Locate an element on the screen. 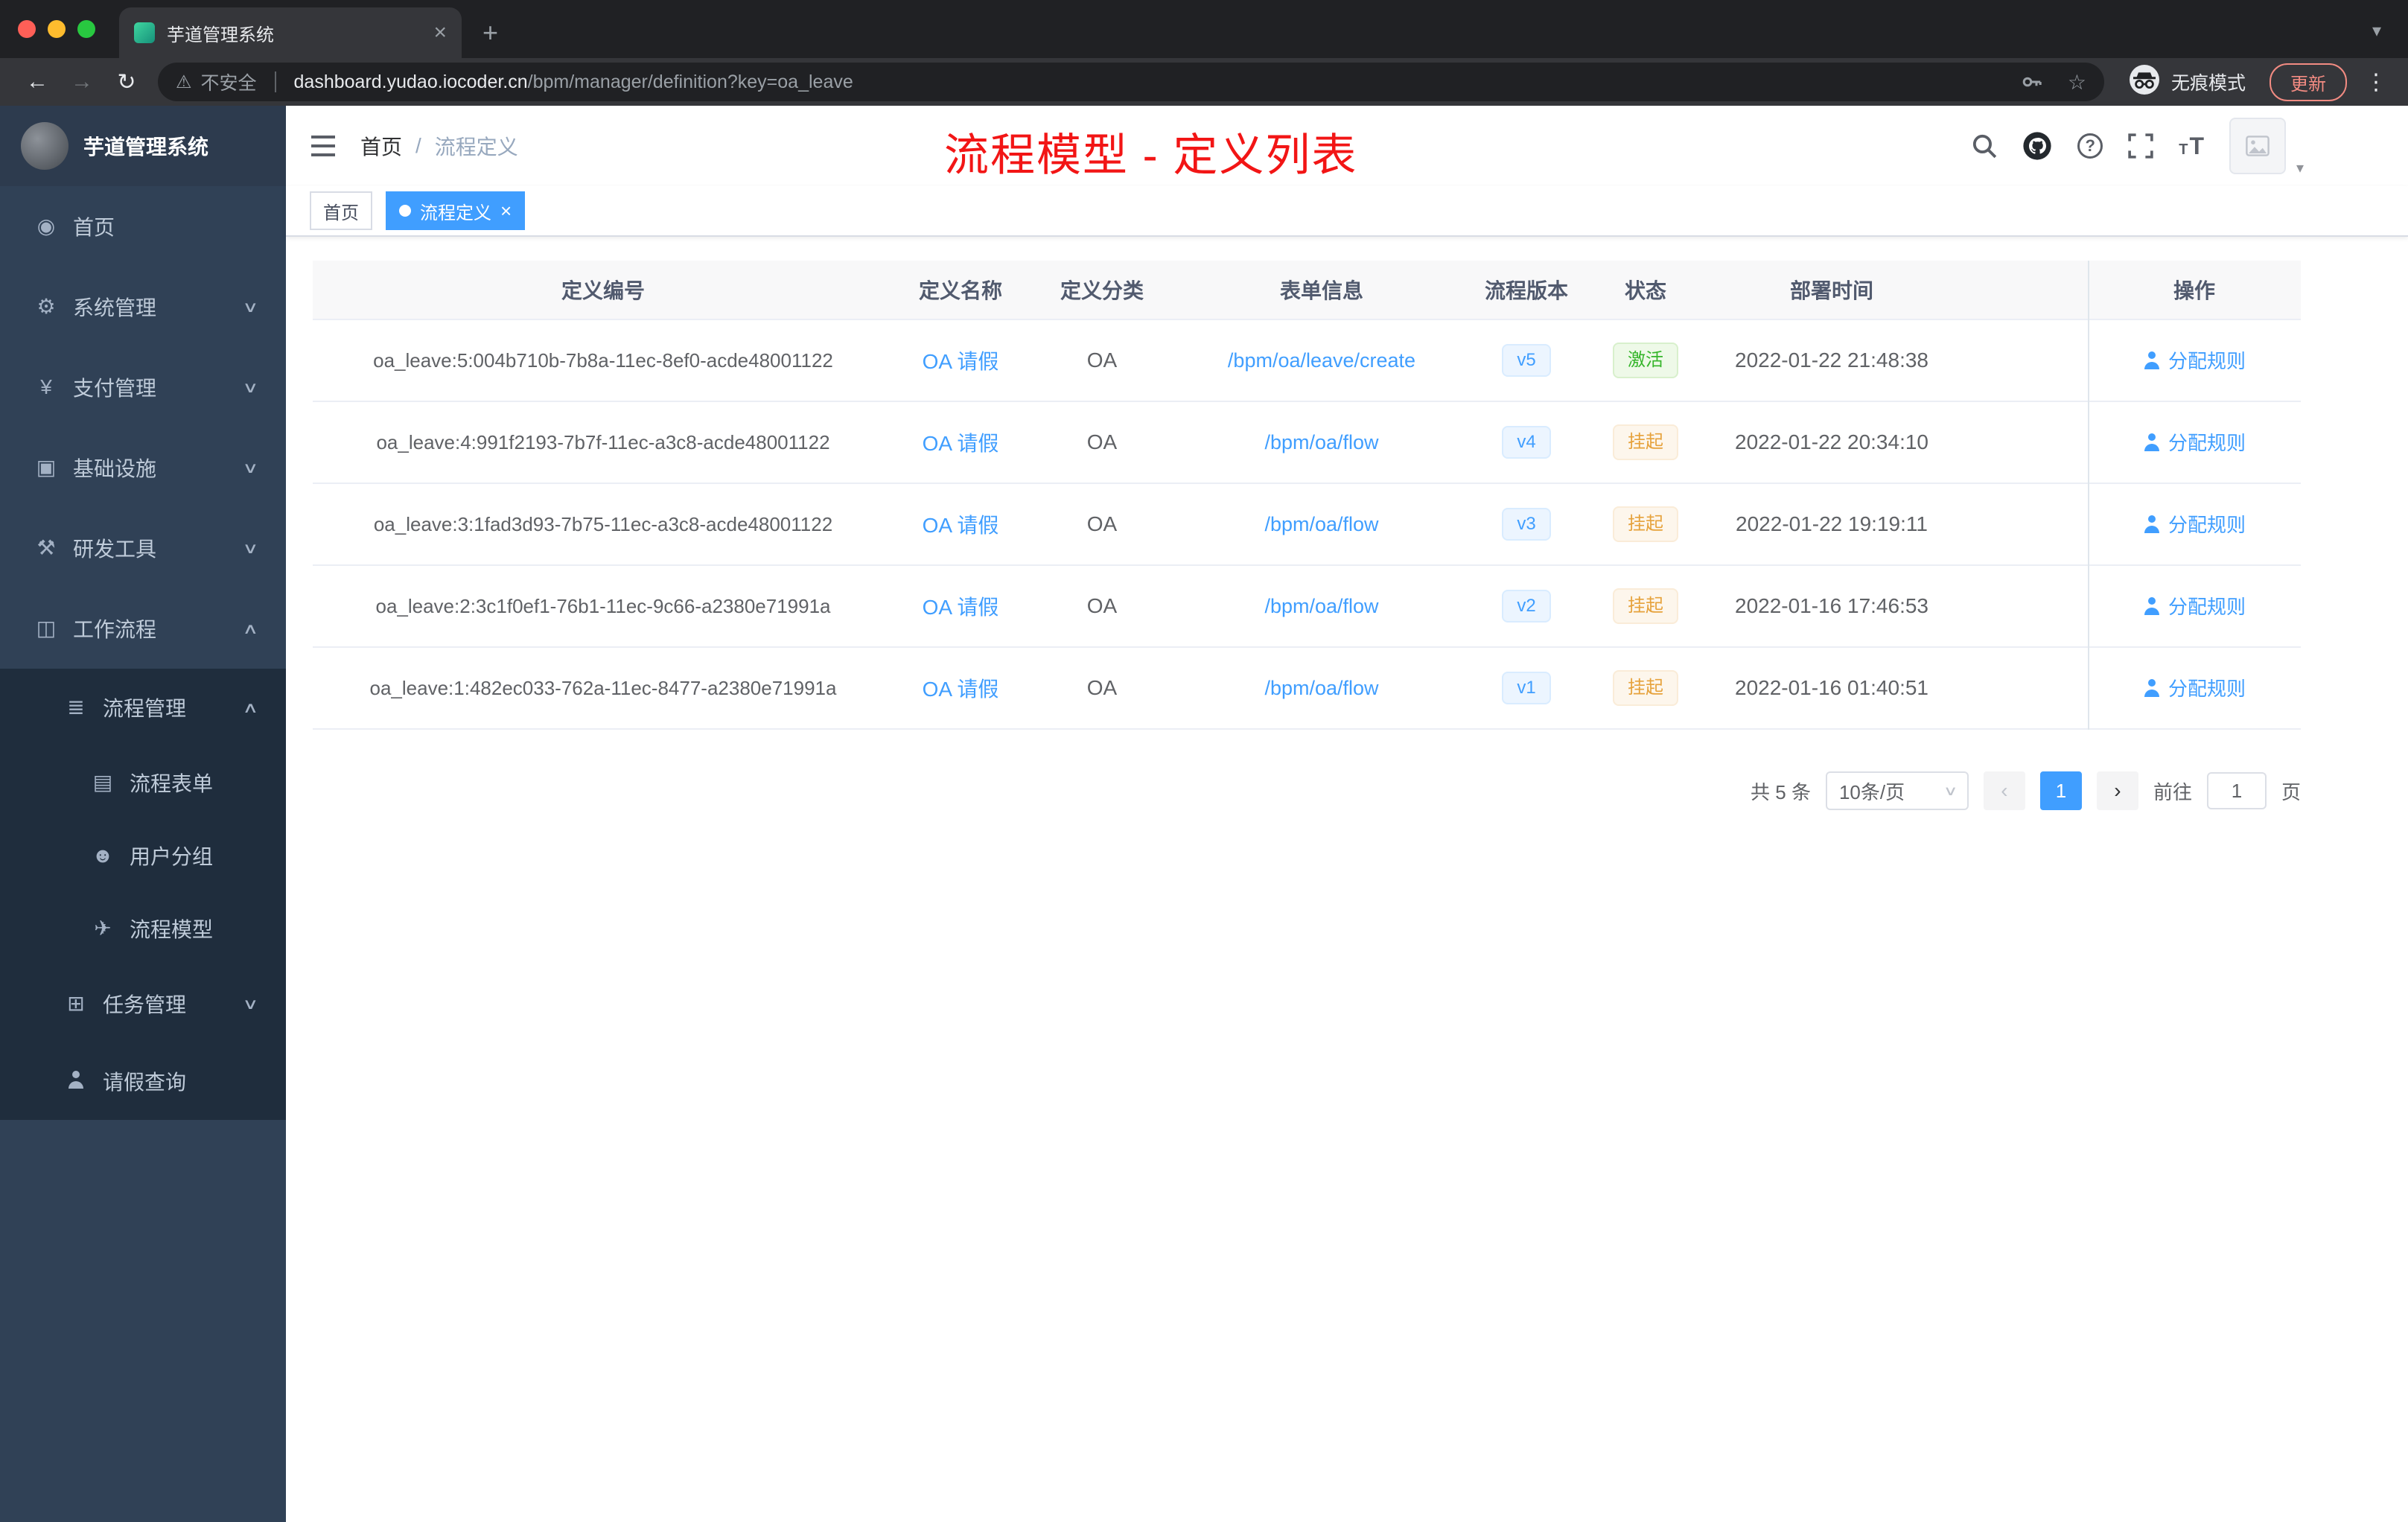 The image size is (2408, 1522). col-deploy-time: 部署时间 is located at coordinates (1831, 290).